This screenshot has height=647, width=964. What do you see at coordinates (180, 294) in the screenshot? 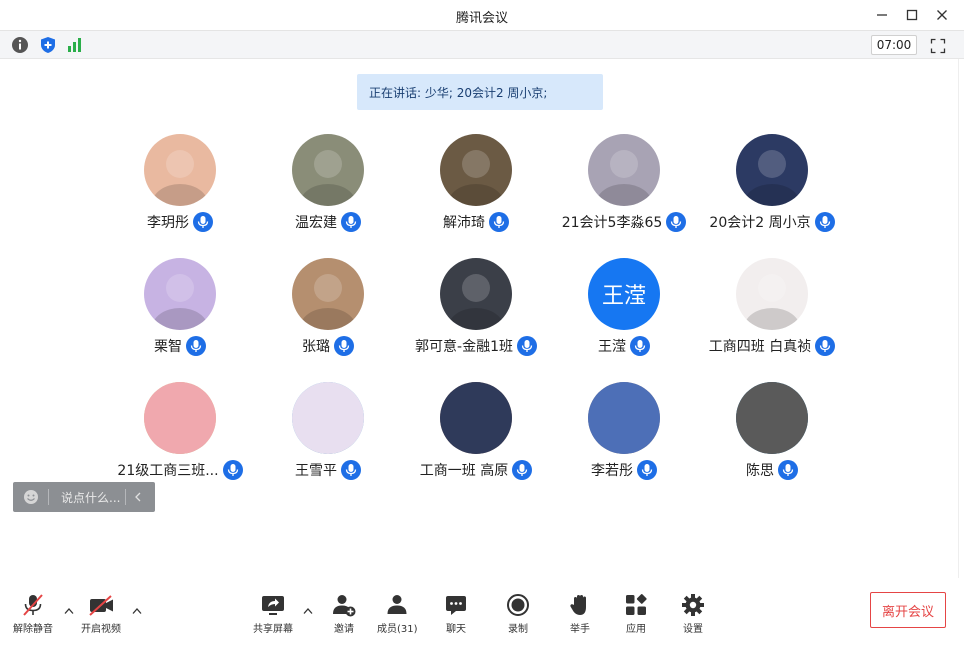
I see `cartoon-girl-icon` at bounding box center [180, 294].